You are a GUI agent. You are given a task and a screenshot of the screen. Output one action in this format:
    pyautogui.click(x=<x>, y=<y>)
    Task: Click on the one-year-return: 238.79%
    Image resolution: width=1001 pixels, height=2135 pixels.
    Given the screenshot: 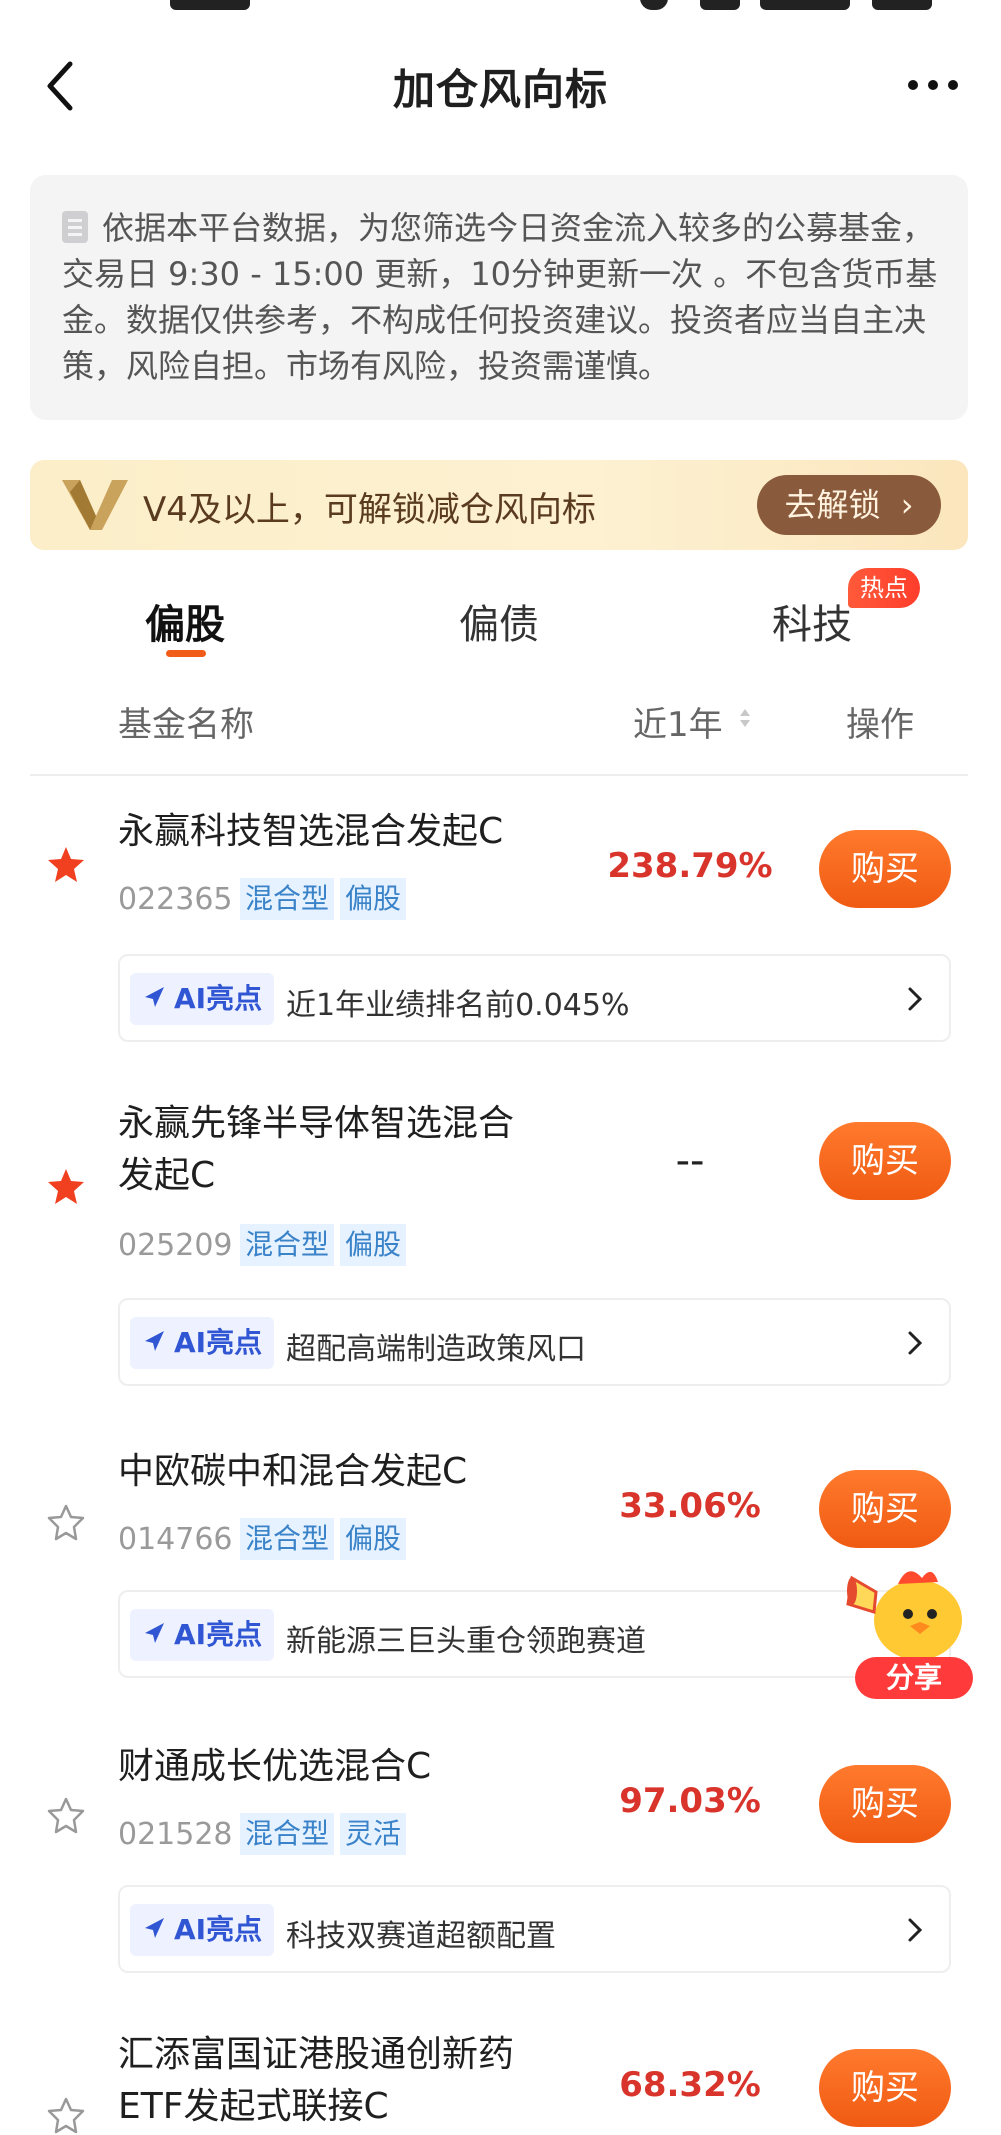 What is the action you would take?
    pyautogui.click(x=690, y=866)
    